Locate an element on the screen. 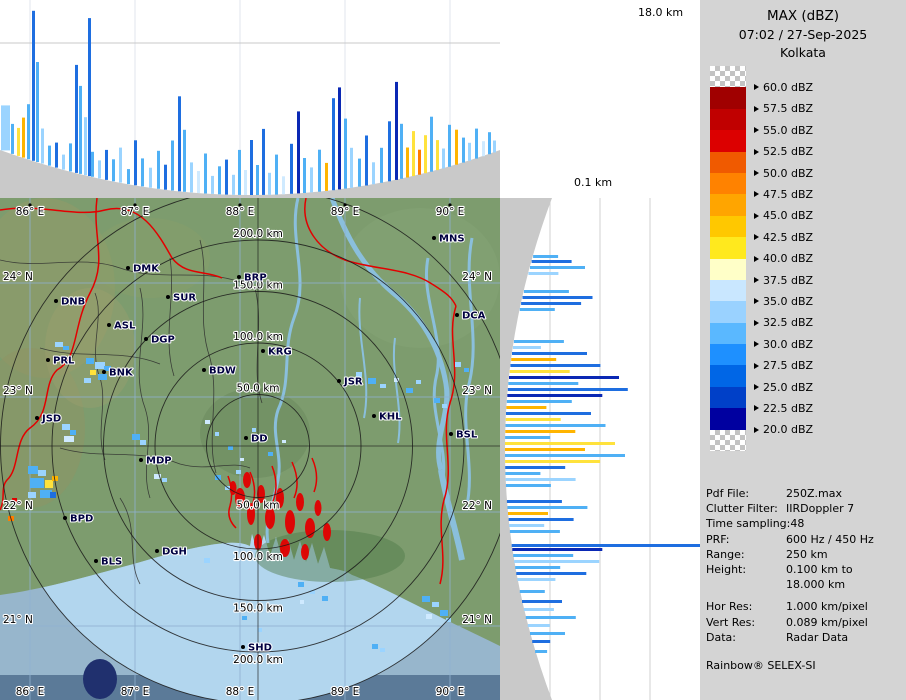  product-datetime: 07:02 / 27-Sep-2025 is located at coordinates (803, 34).